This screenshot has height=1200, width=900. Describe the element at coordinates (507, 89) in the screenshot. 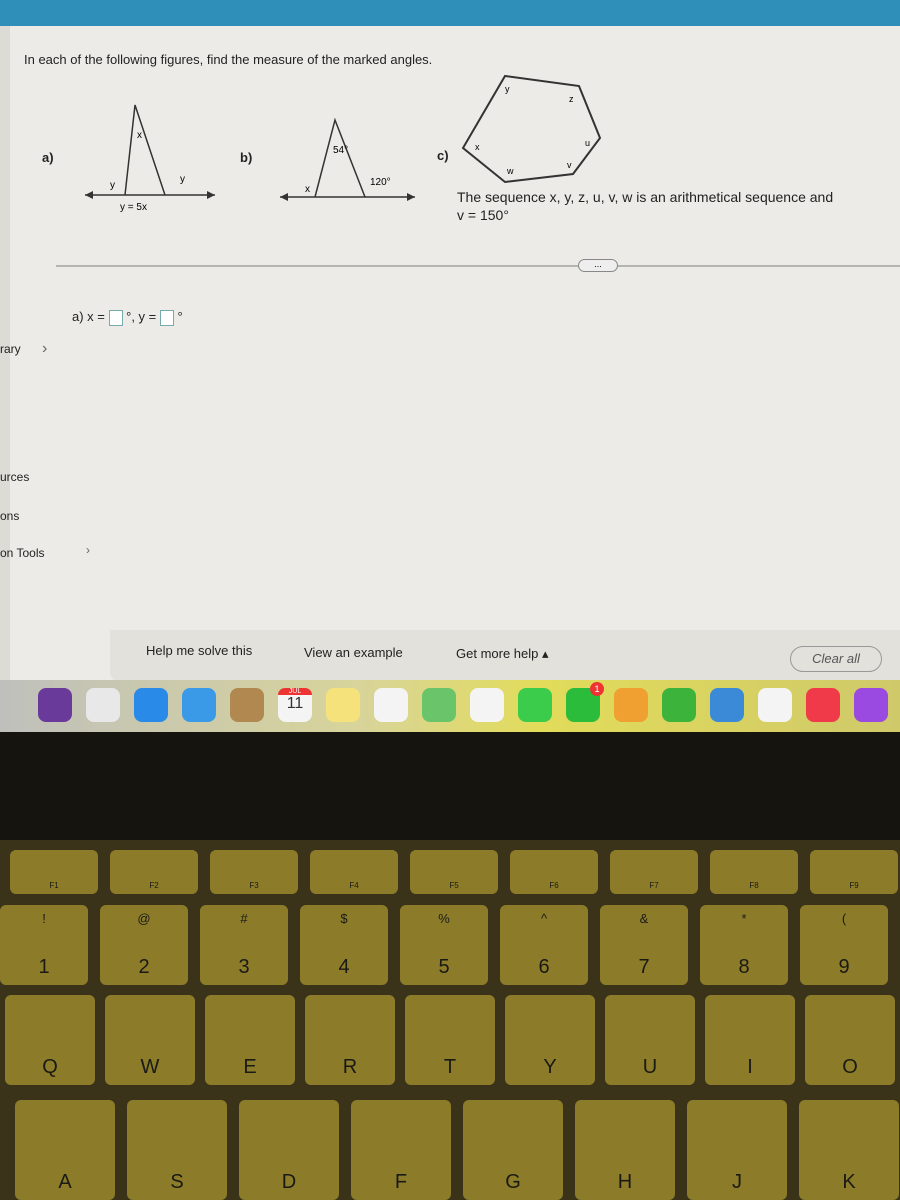

I see `svg-text: y` at that location.